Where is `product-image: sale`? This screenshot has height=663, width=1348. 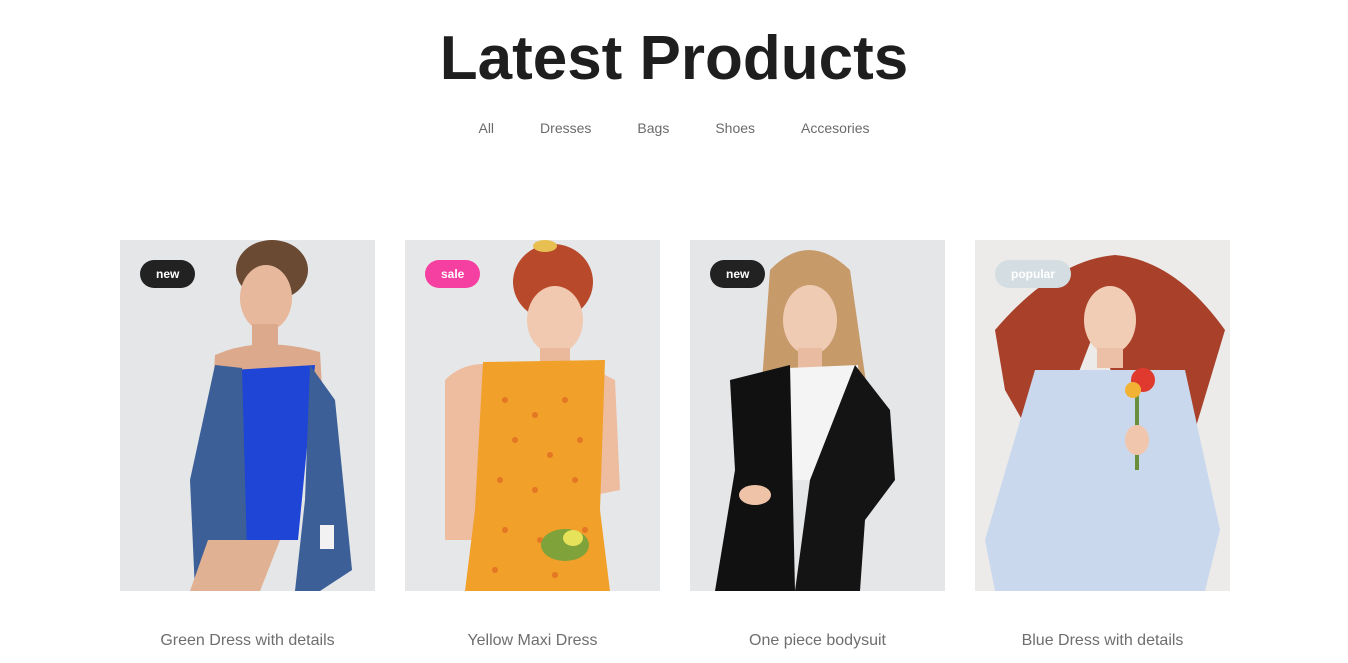 product-image: sale is located at coordinates (532, 415).